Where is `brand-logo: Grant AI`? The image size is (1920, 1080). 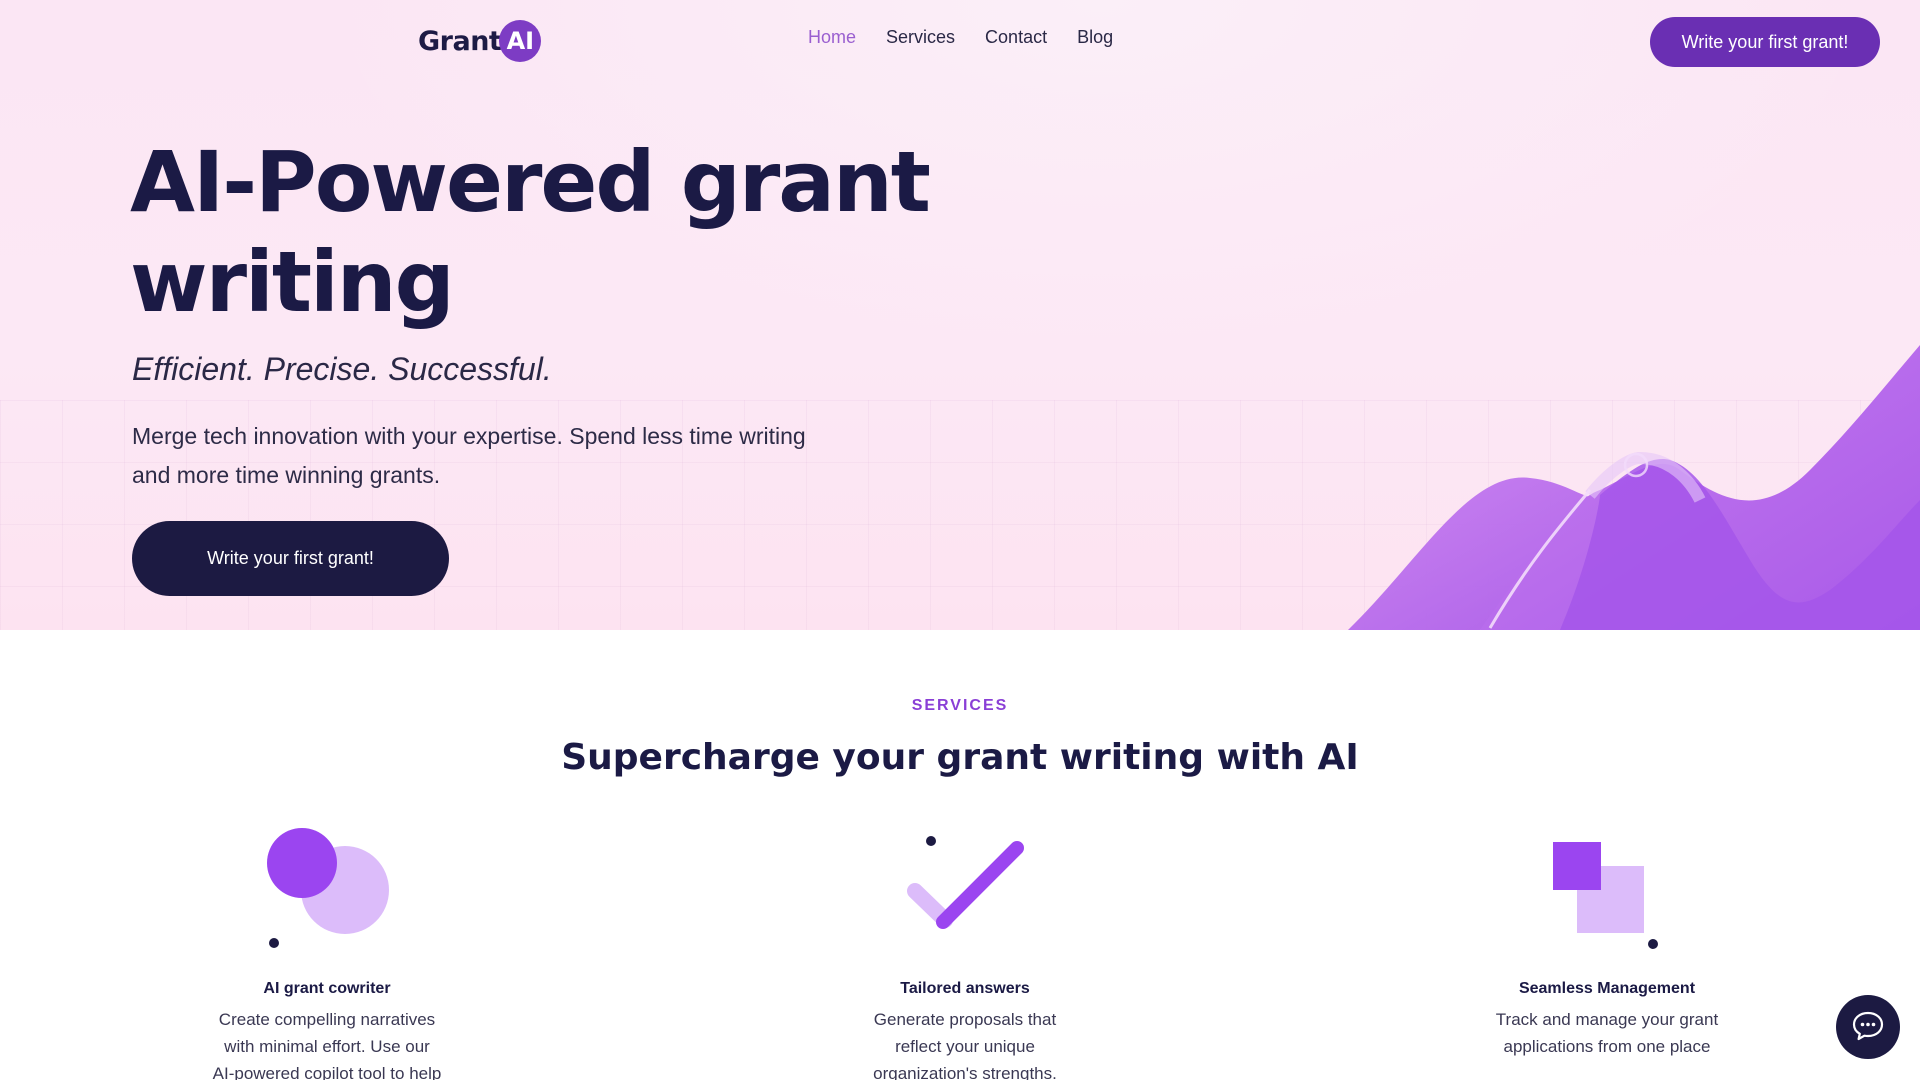
brand-logo: Grant AI is located at coordinates (480, 41).